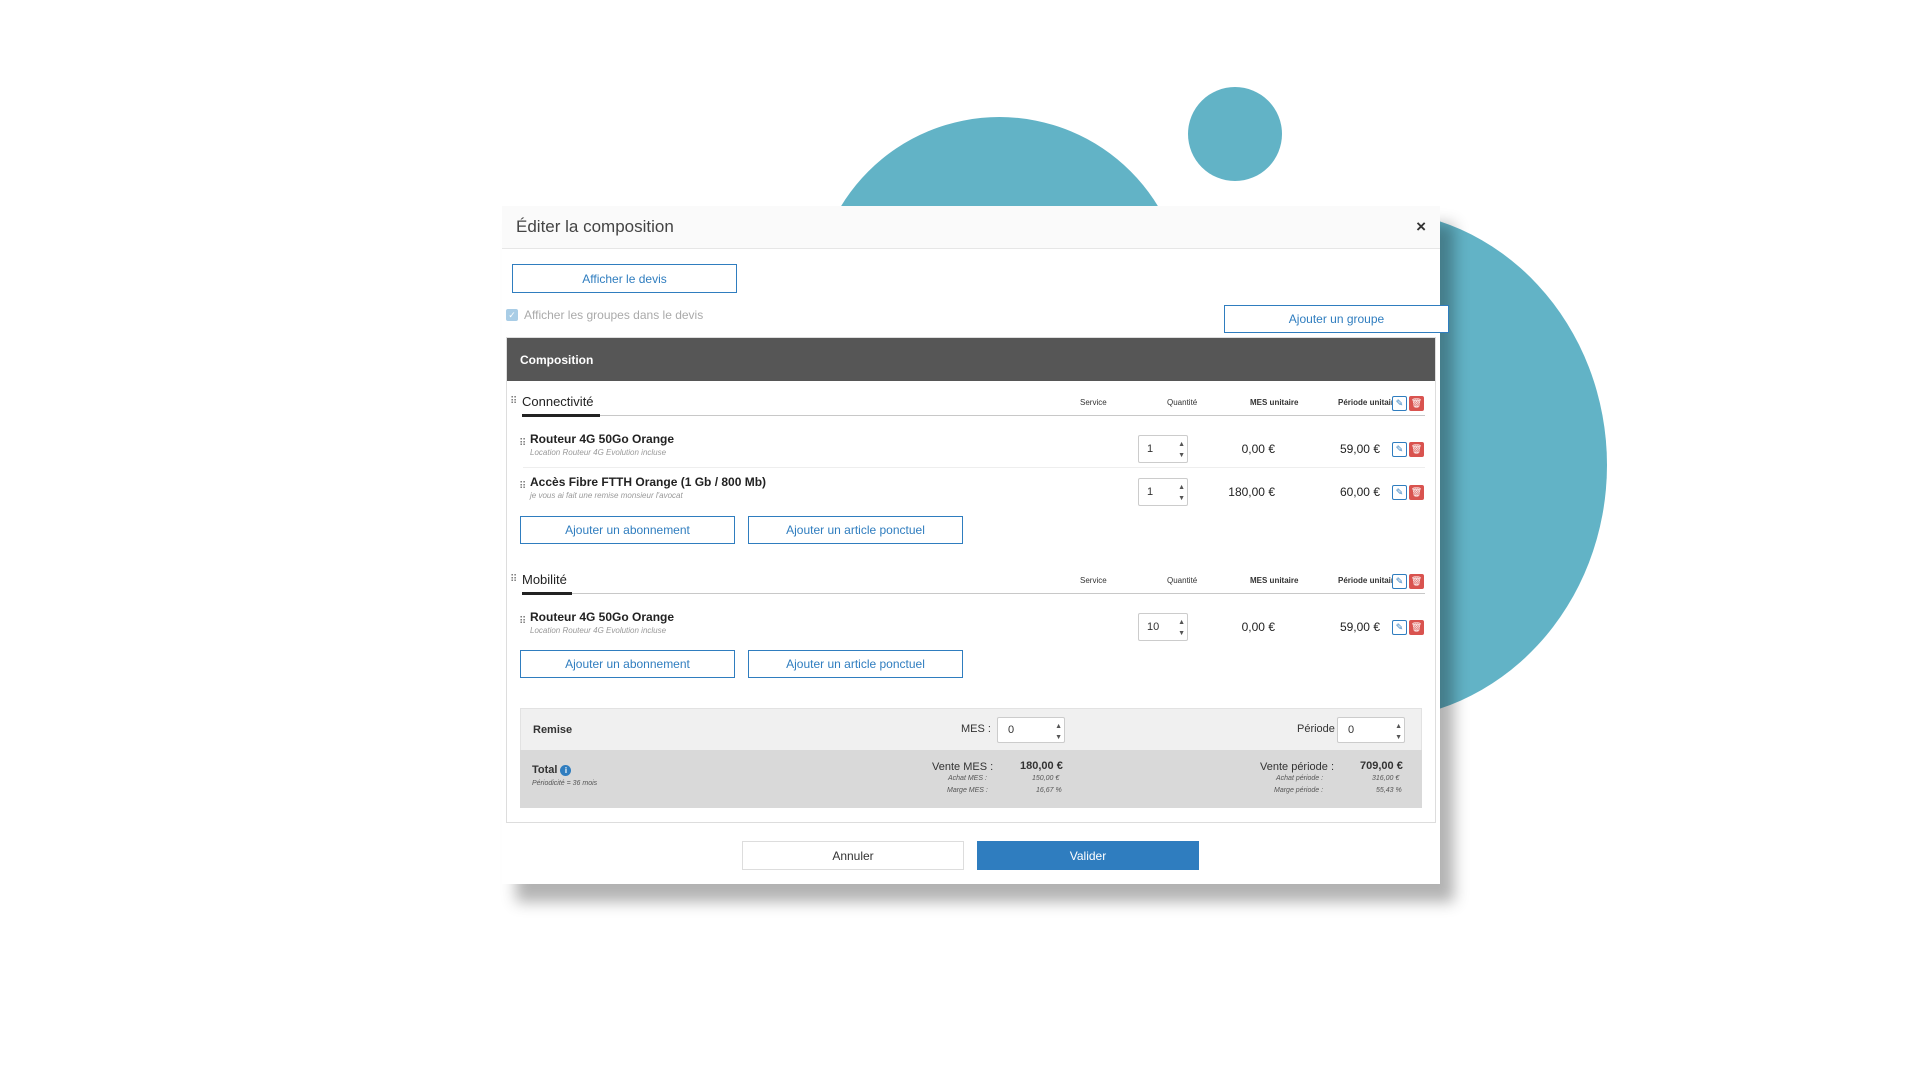  I want to click on mes-unit-amount: 180,00 €, so click(1251, 492).